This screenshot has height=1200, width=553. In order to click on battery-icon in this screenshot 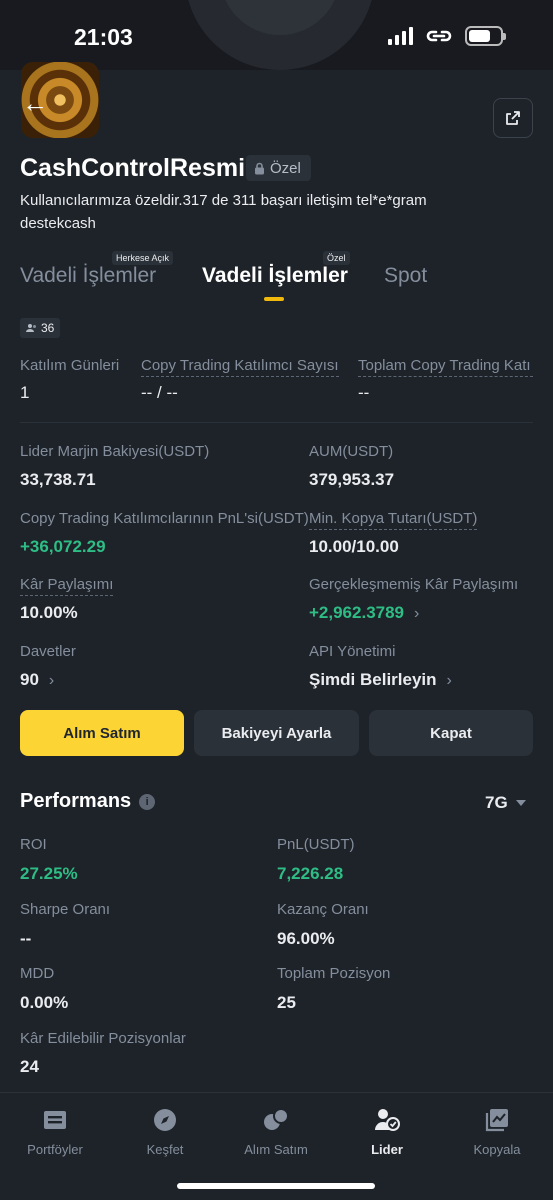, I will do `click(485, 36)`.